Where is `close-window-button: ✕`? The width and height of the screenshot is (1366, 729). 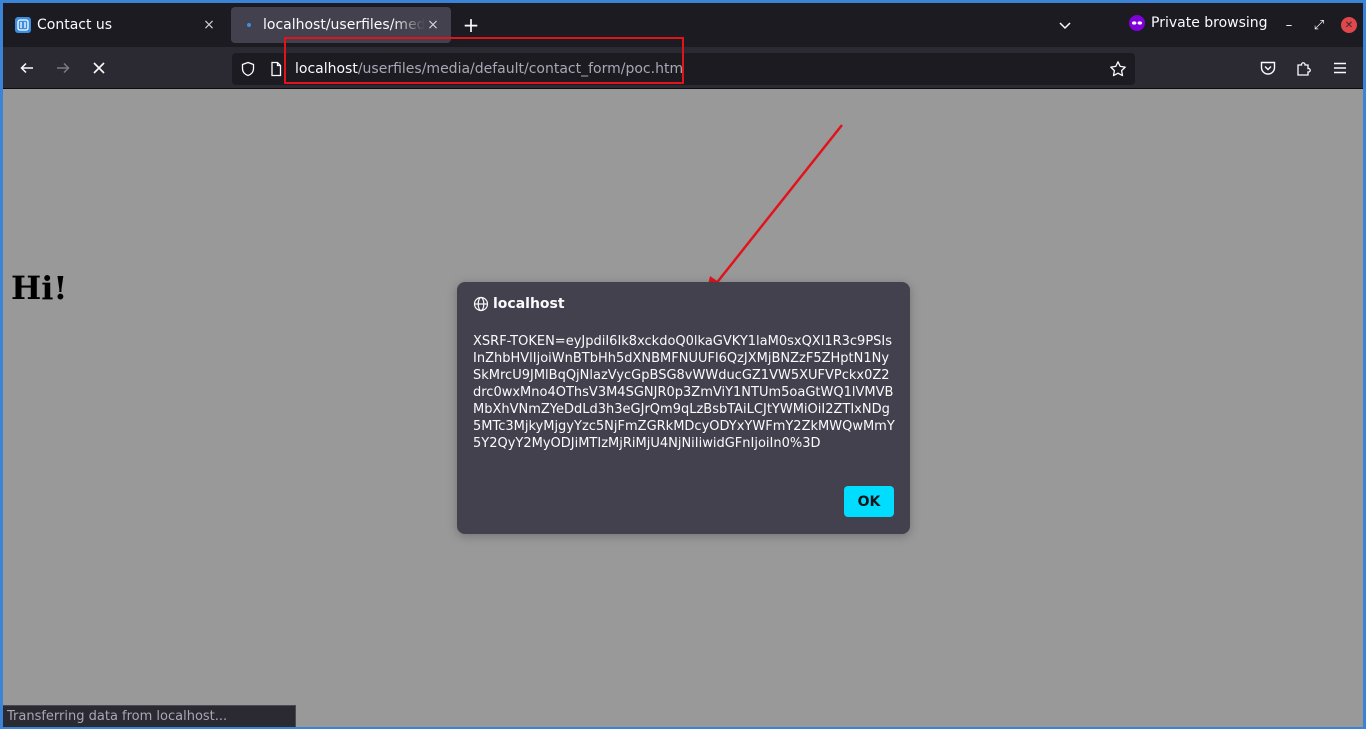 close-window-button: ✕ is located at coordinates (1349, 25).